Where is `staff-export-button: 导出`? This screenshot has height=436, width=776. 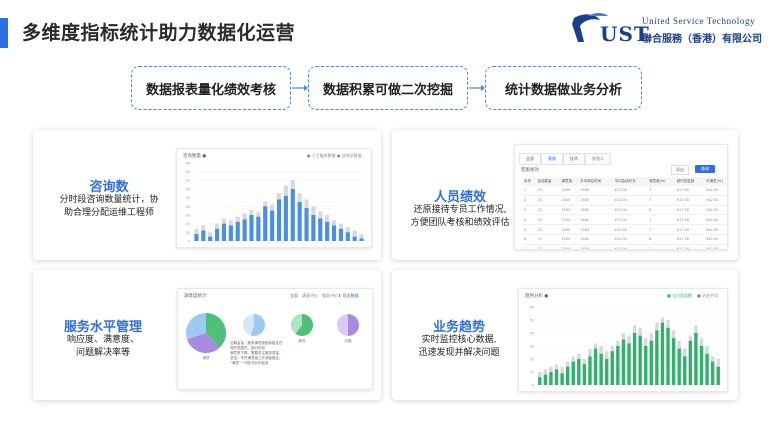
staff-export-button: 导出 is located at coordinates (680, 170).